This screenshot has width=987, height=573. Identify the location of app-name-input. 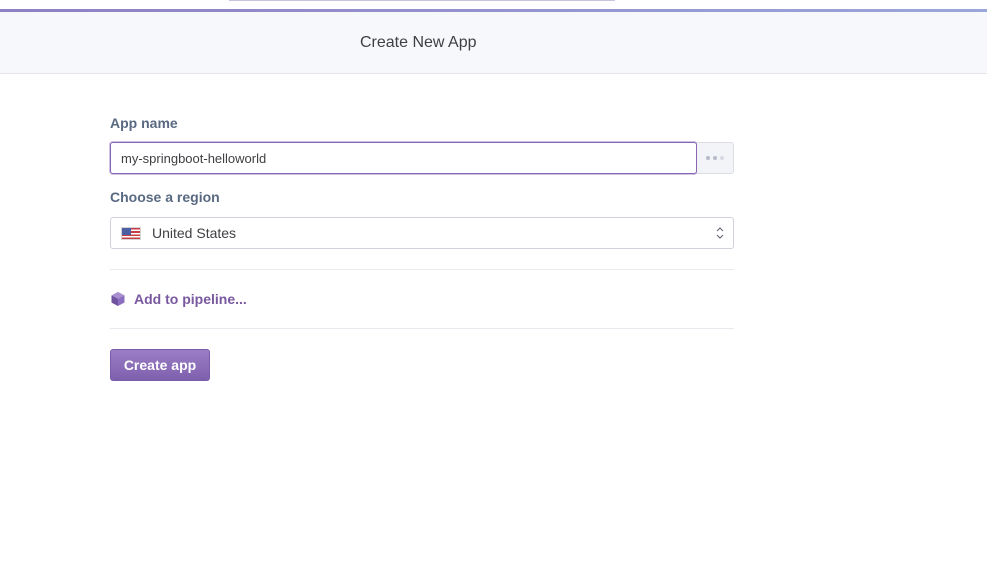
(403, 158).